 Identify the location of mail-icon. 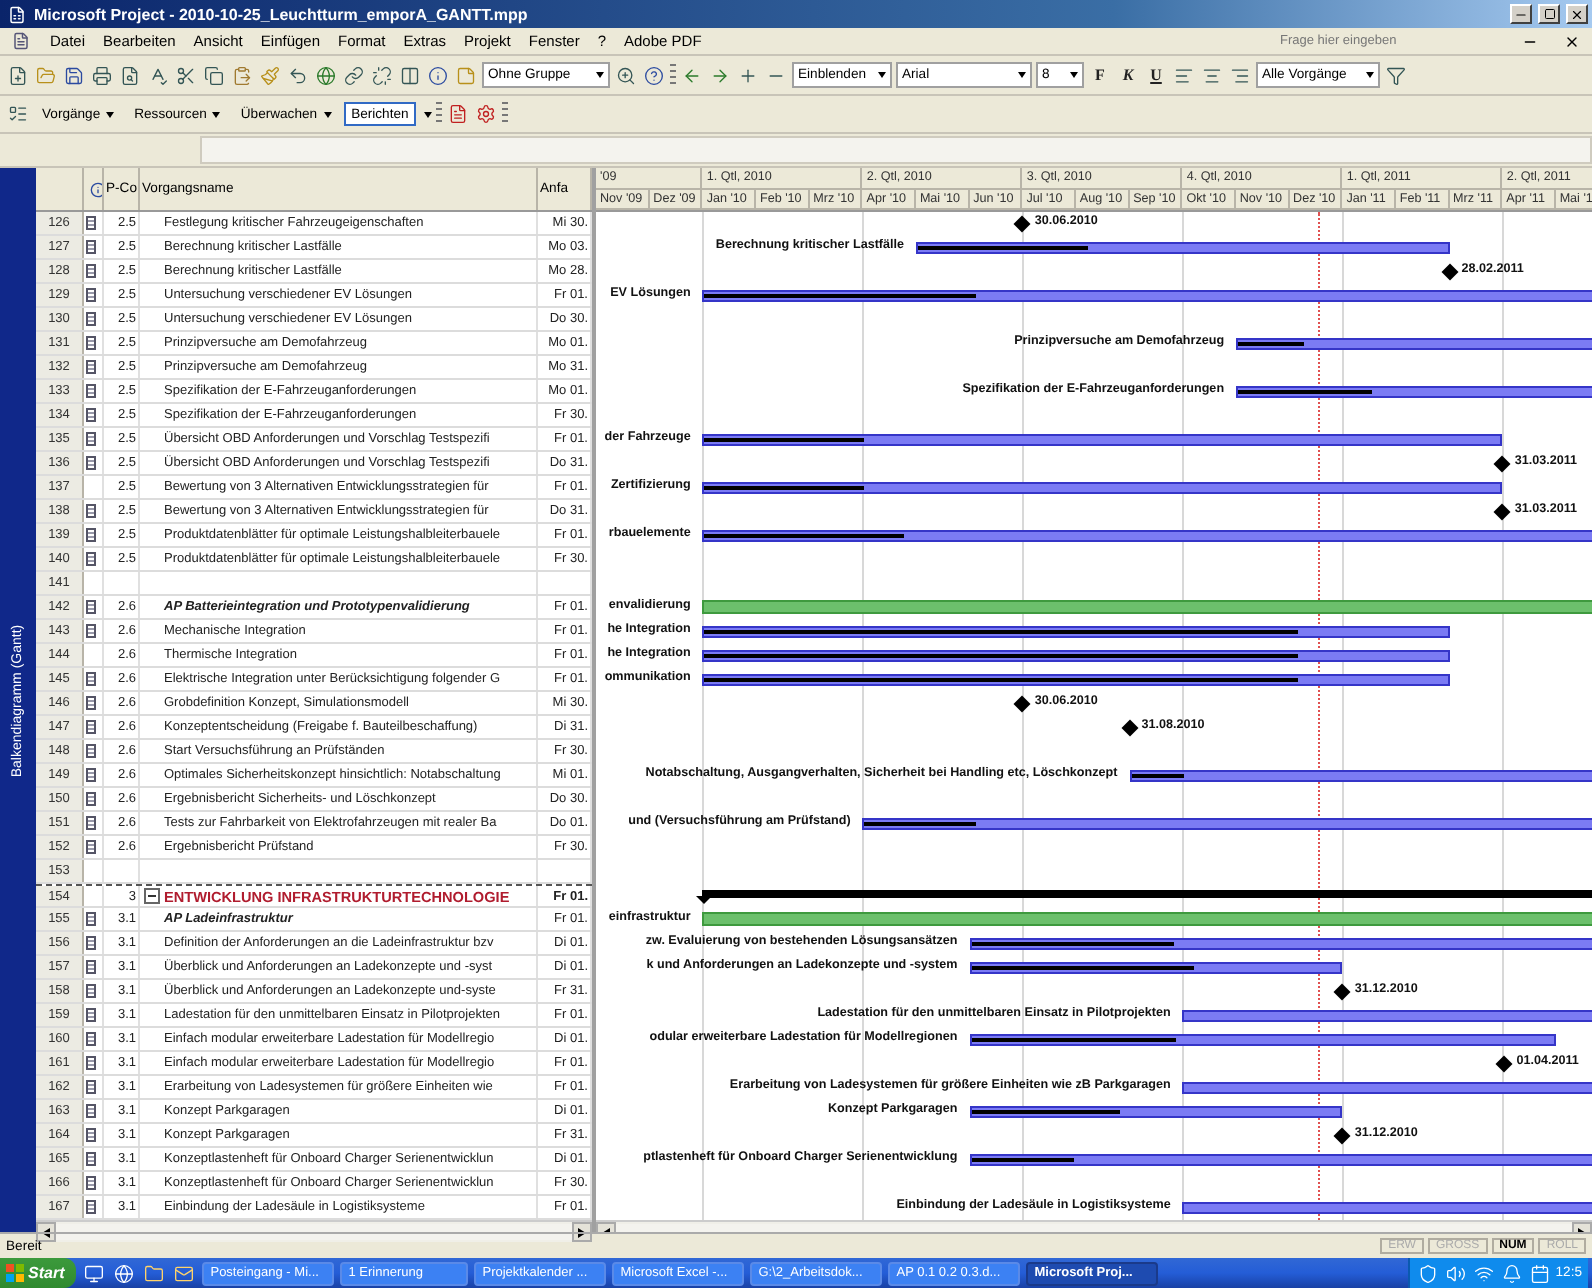
(184, 1273).